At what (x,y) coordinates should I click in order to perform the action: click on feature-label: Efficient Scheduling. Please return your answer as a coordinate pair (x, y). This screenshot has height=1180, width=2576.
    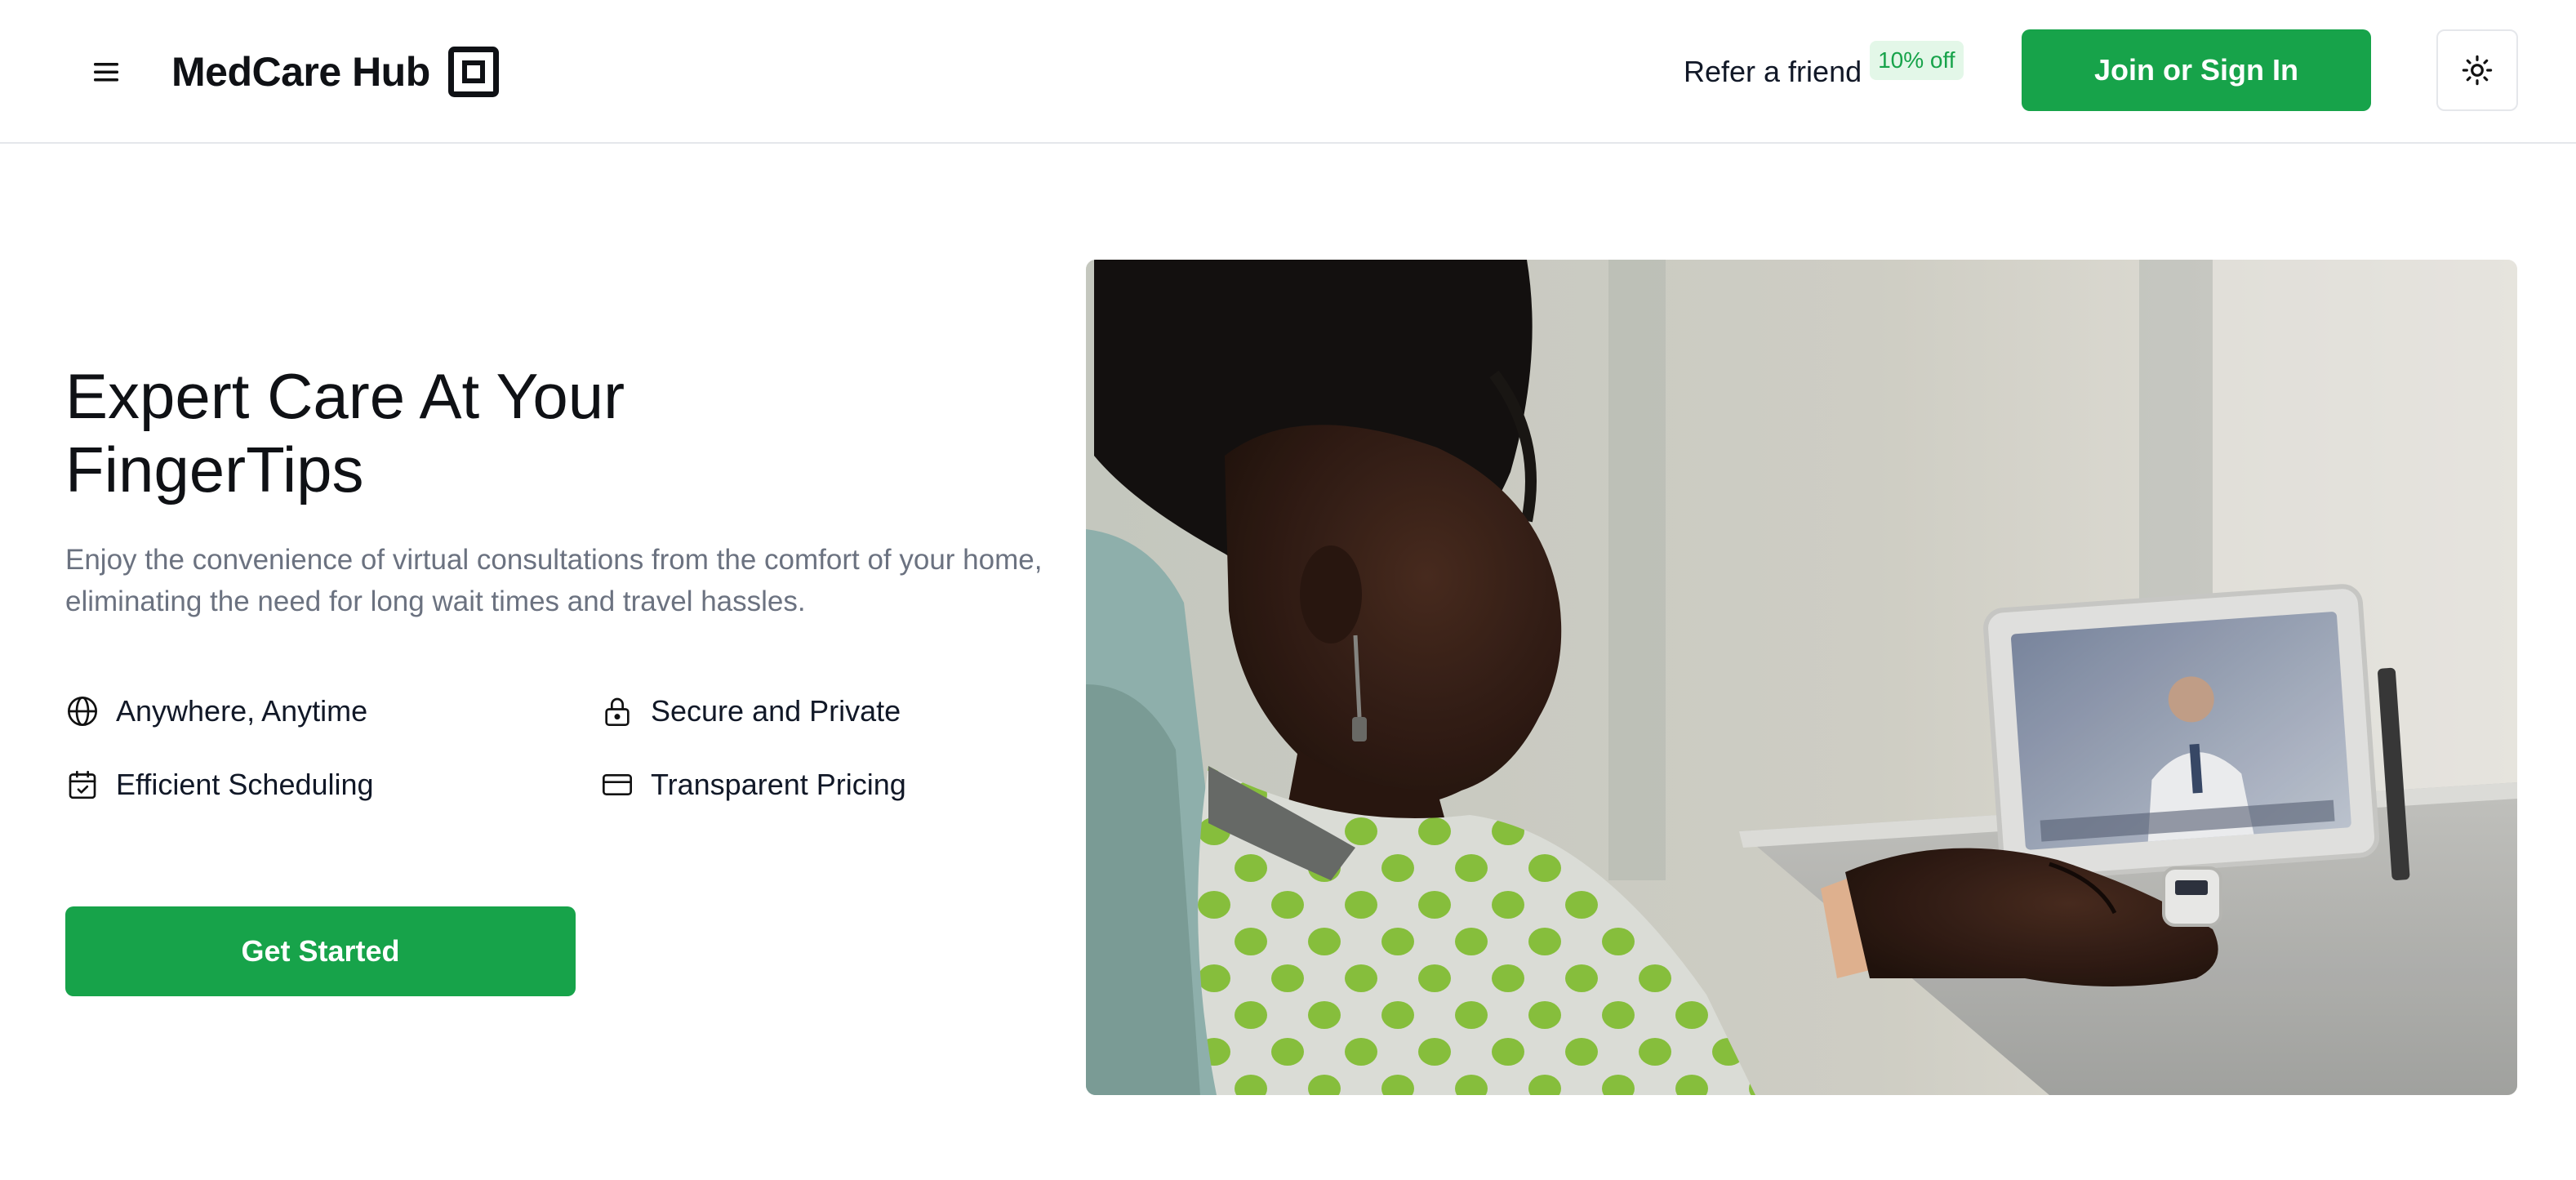
    Looking at the image, I should click on (245, 784).